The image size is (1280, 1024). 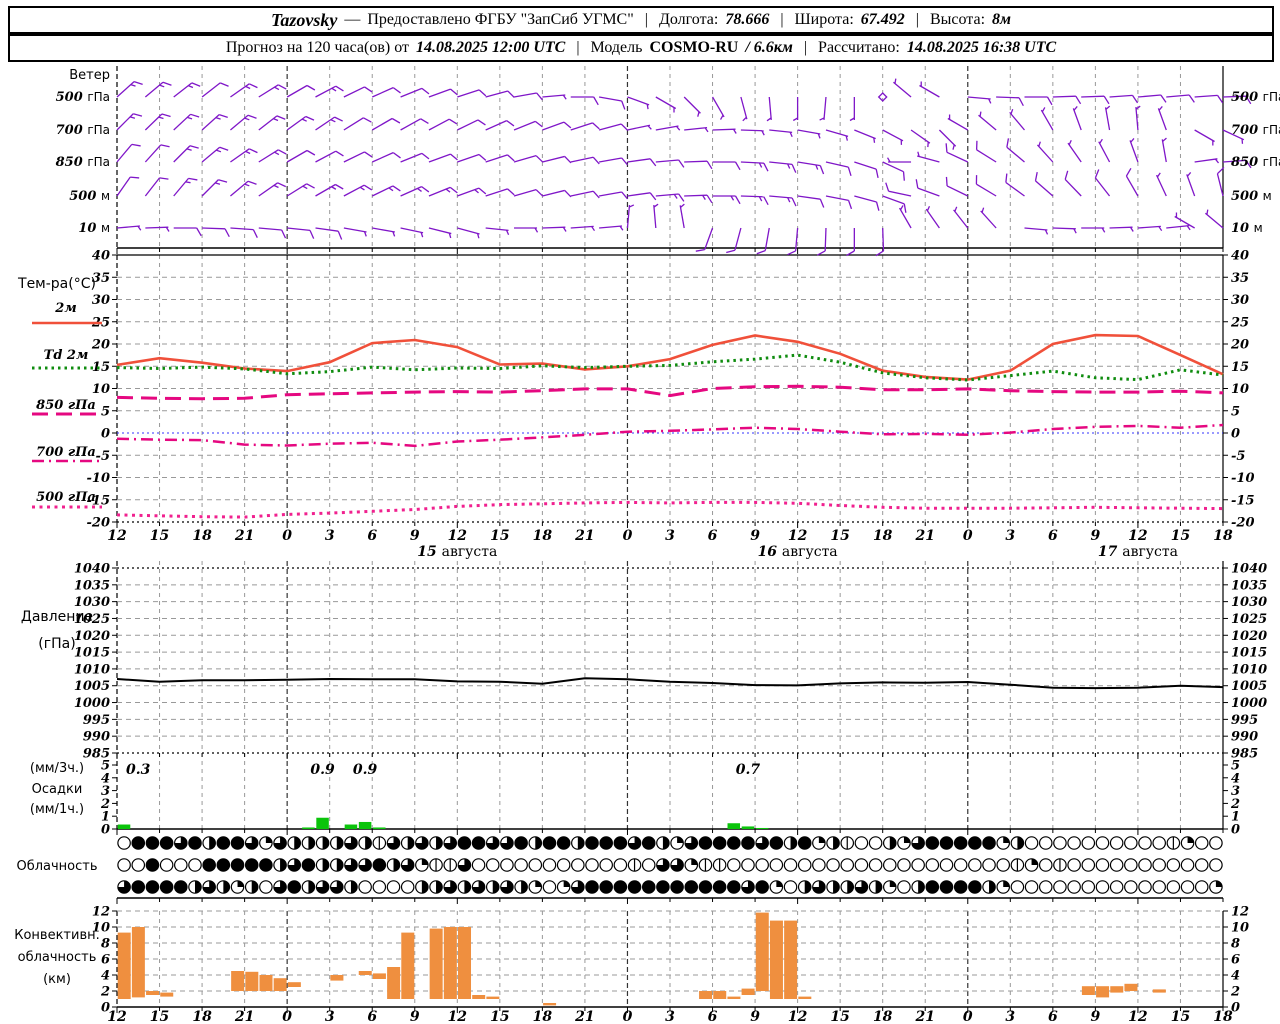 I want to click on pressure-panel-title: Давление, so click(x=57, y=617).